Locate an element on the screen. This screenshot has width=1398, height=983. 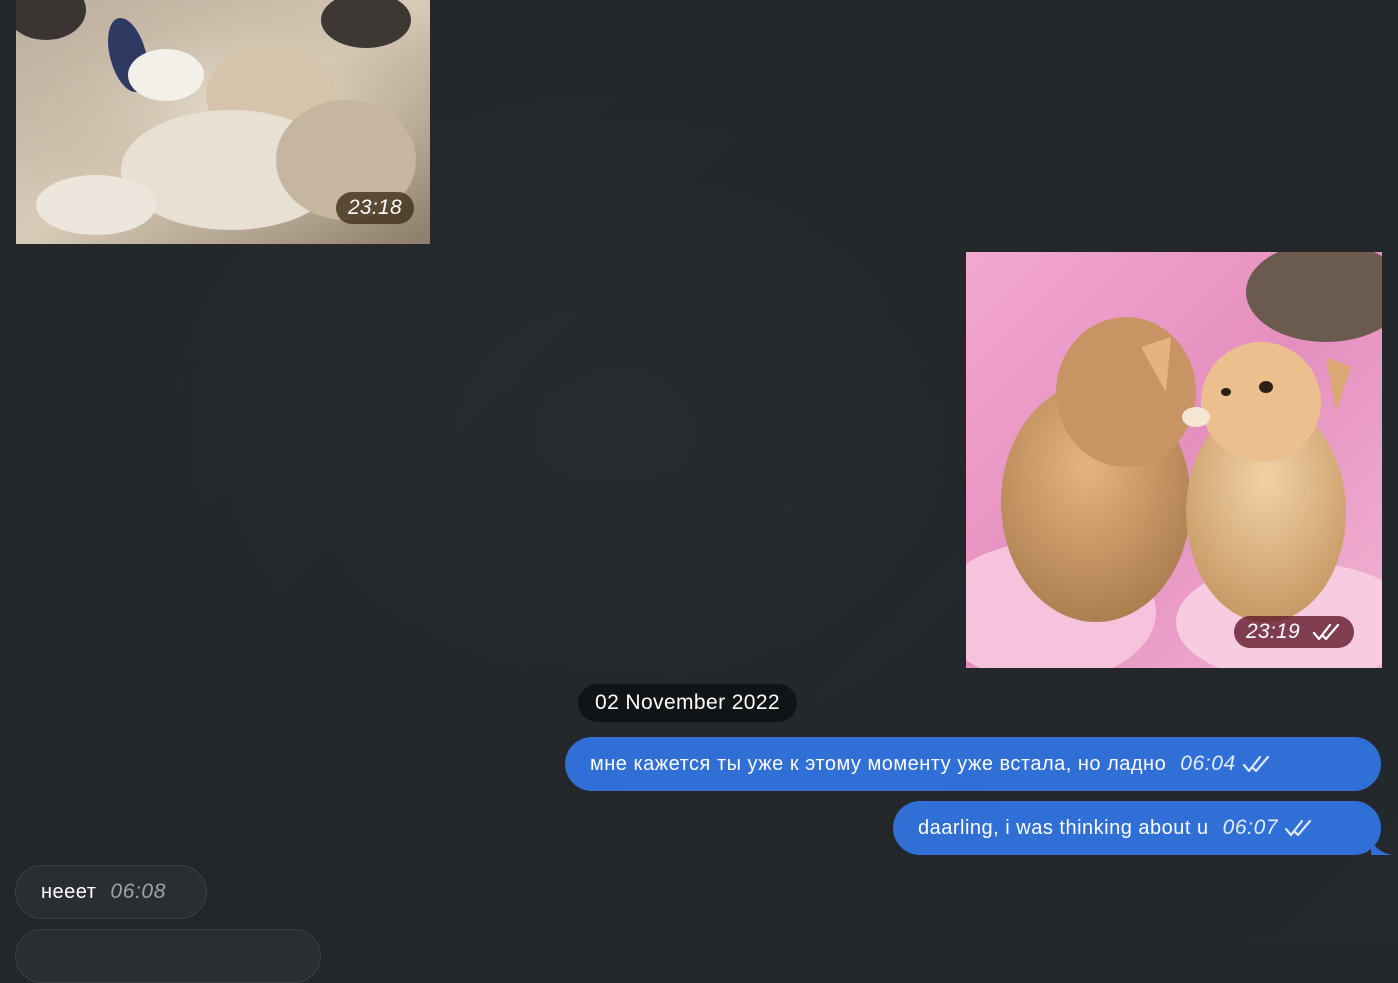
message-text: daarling, i was thinking about u is located at coordinates (1063, 827).